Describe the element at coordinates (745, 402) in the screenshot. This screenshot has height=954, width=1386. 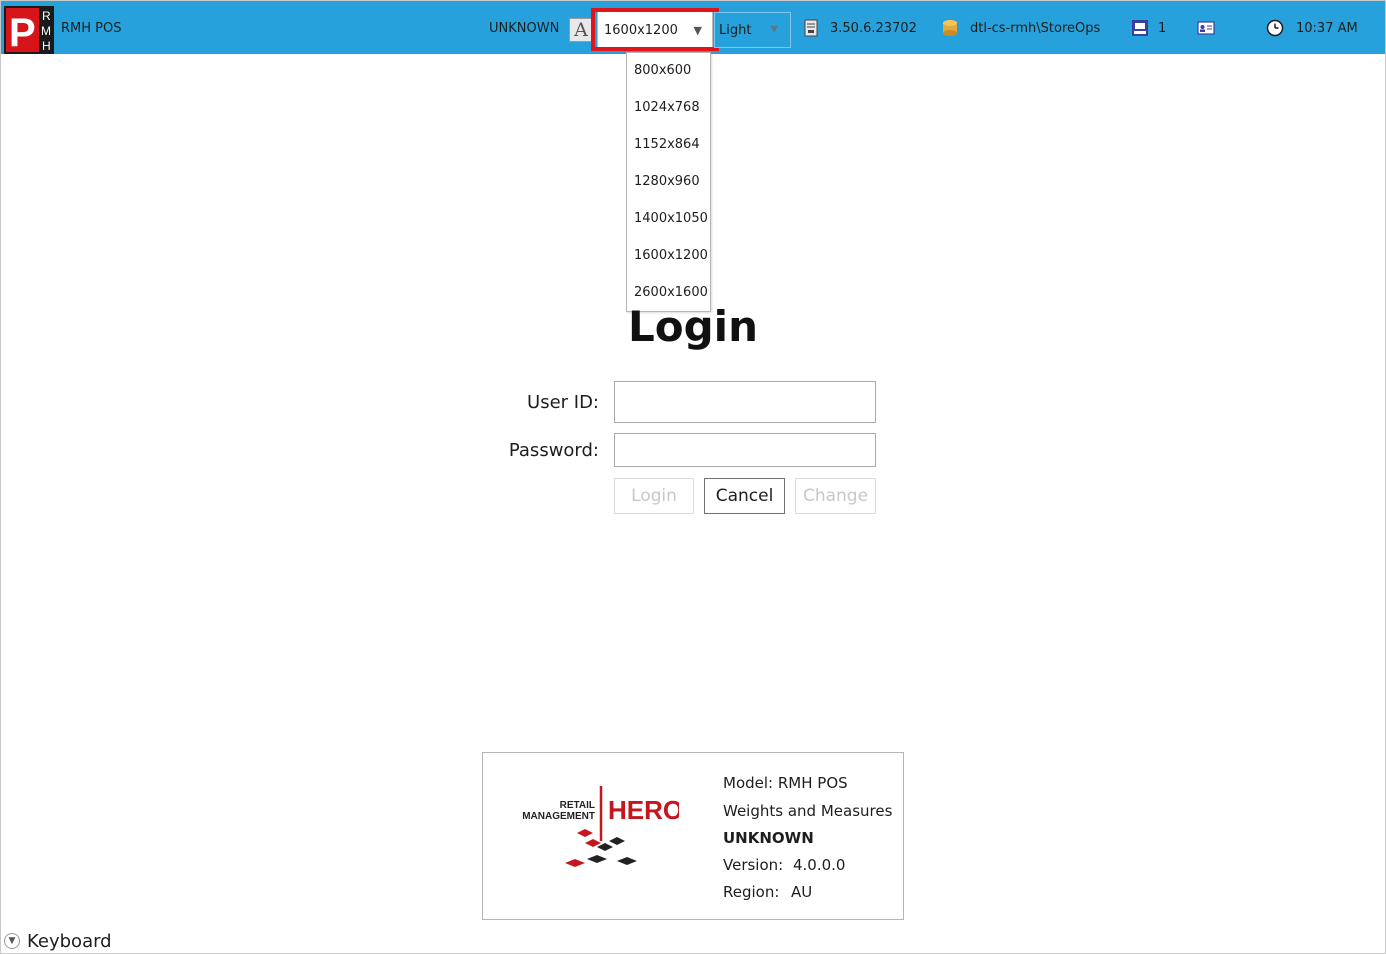
I see `user-id-input` at that location.